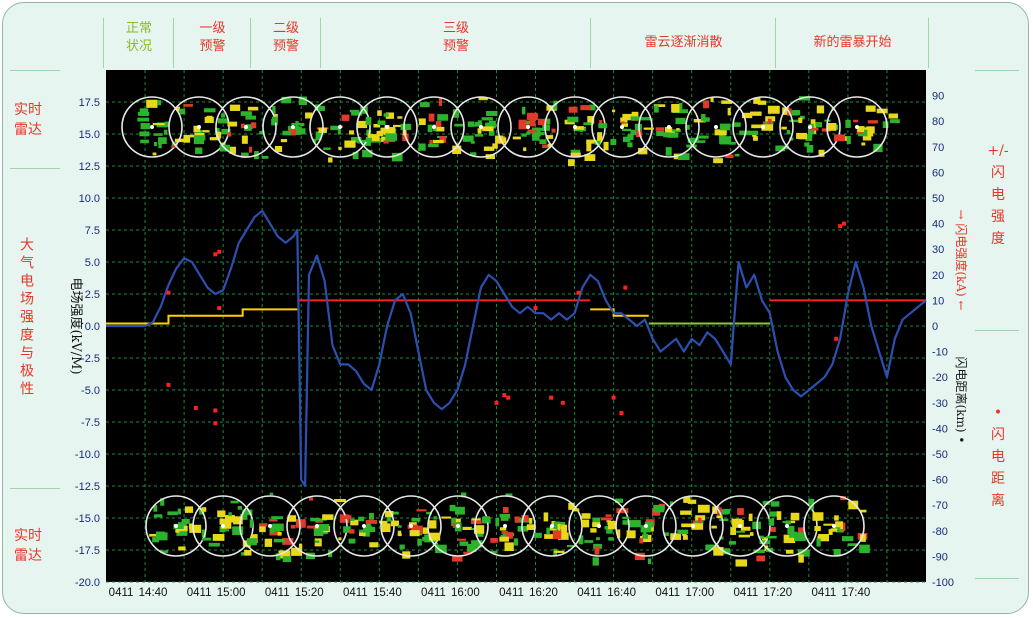  What do you see at coordinates (940, 481) in the screenshot?
I see `y2-tick-label: -60` at bounding box center [940, 481].